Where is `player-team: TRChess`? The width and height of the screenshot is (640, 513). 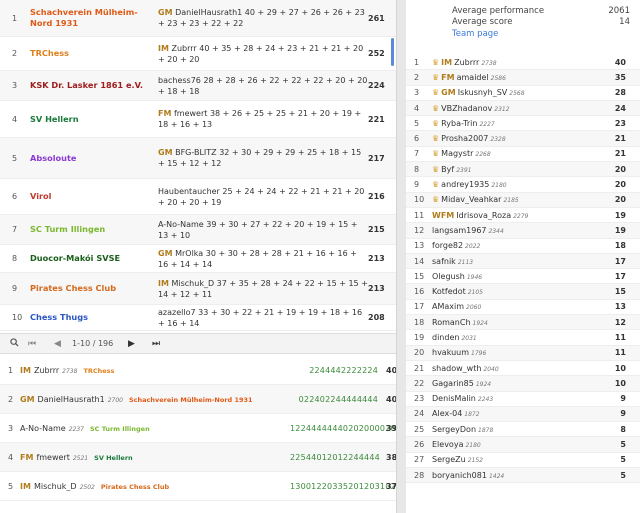
player-team: TRChess is located at coordinates (98, 371).